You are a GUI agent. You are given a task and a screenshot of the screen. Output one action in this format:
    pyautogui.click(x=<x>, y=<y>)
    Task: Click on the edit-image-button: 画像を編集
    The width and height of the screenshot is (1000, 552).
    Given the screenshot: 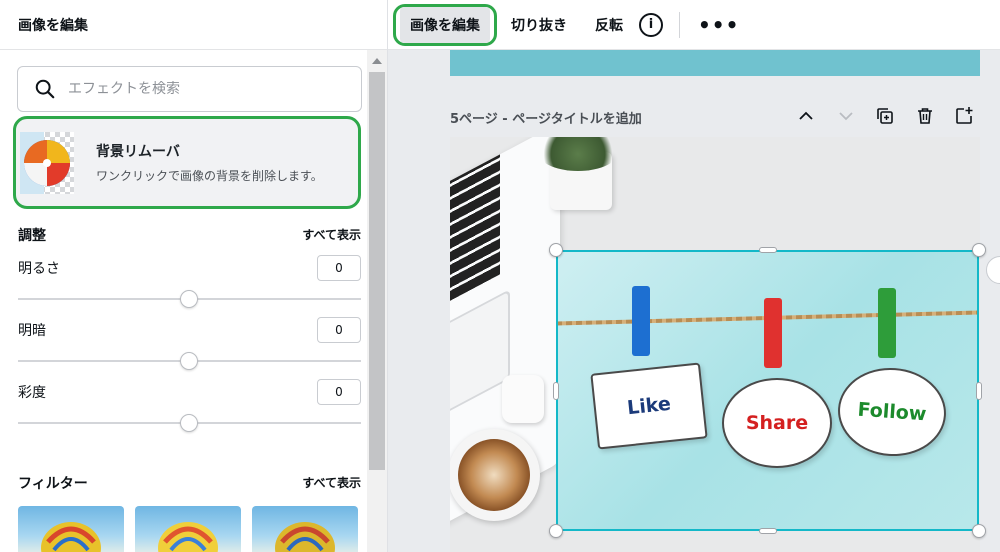 What is the action you would take?
    pyautogui.click(x=445, y=24)
    